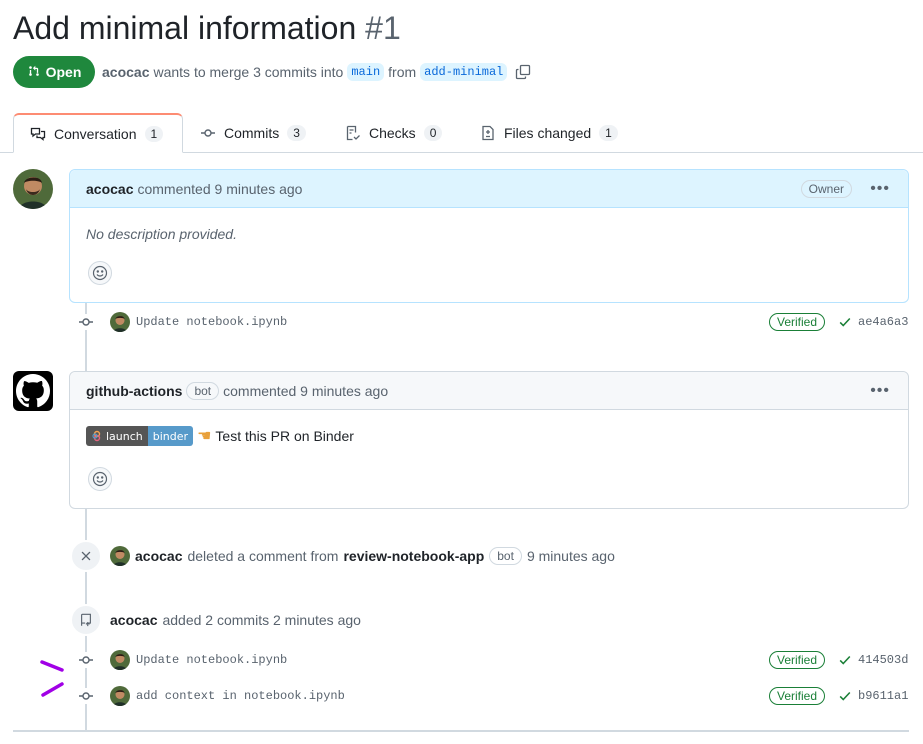 The image size is (923, 744). I want to click on copy-icon, so click(523, 72).